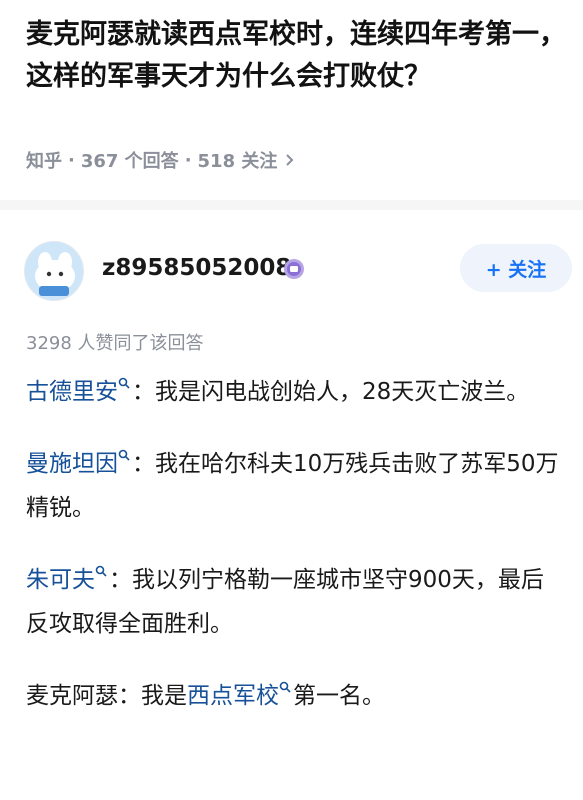 The width and height of the screenshot is (583, 800). I want to click on search-link: 西点军校, so click(240, 695).